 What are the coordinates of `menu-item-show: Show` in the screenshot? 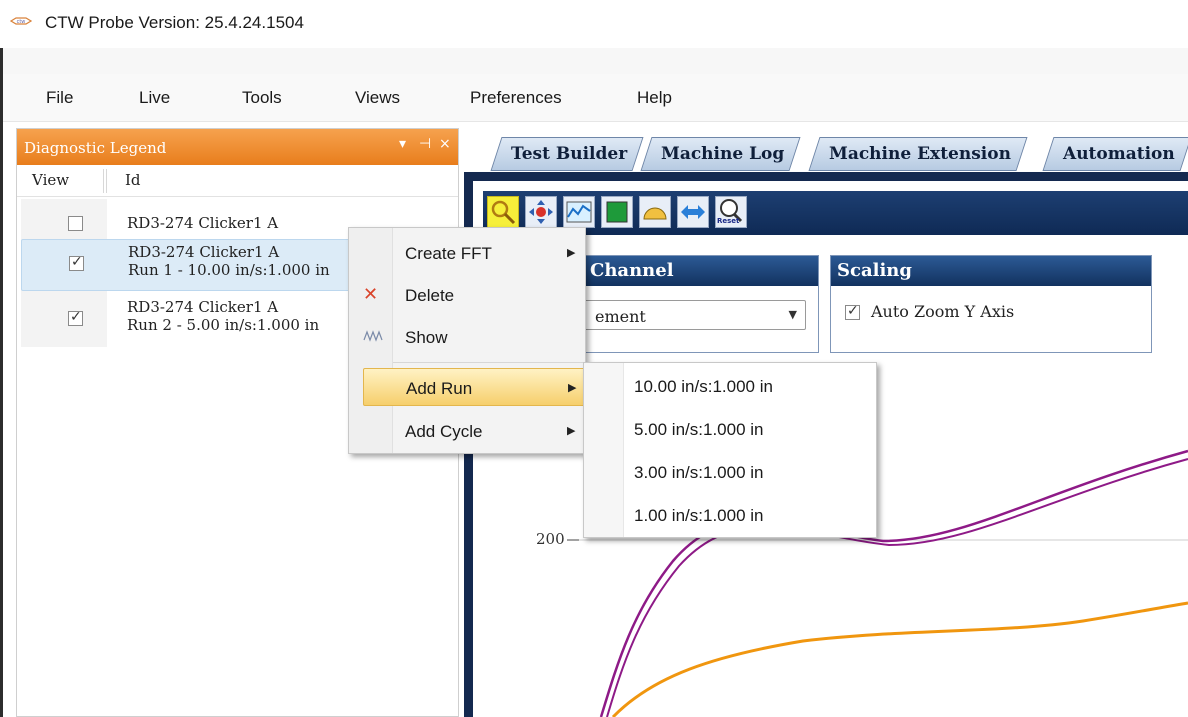 It's located at (467, 337).